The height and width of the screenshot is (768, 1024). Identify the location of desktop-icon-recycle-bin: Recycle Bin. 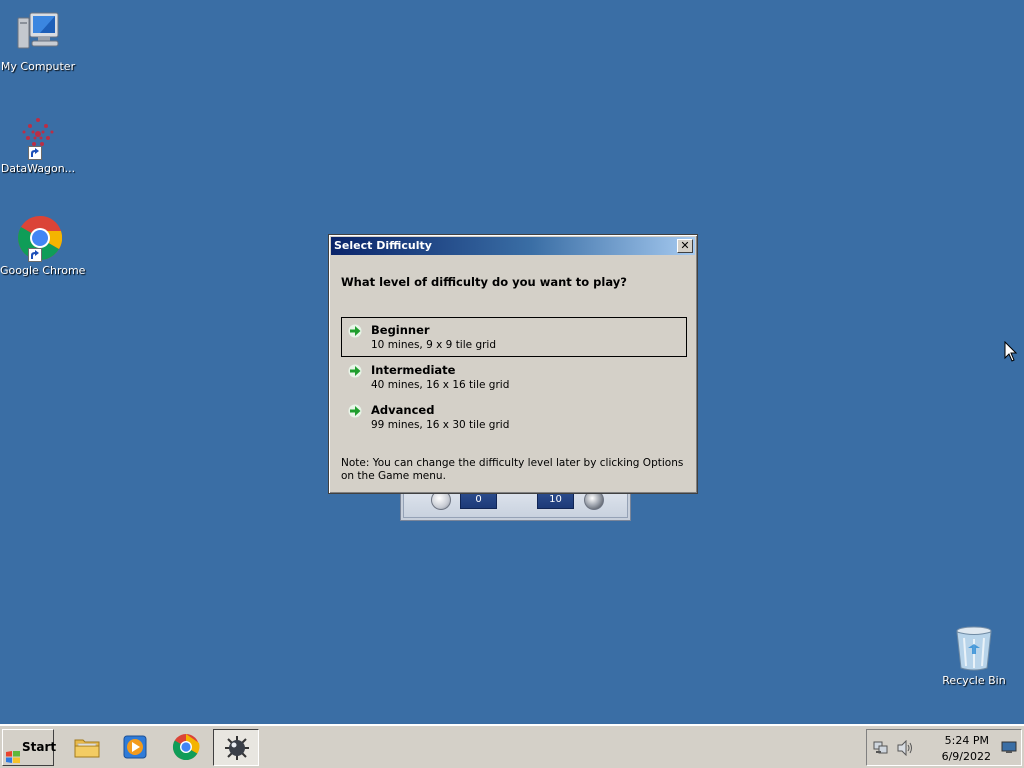
(974, 655).